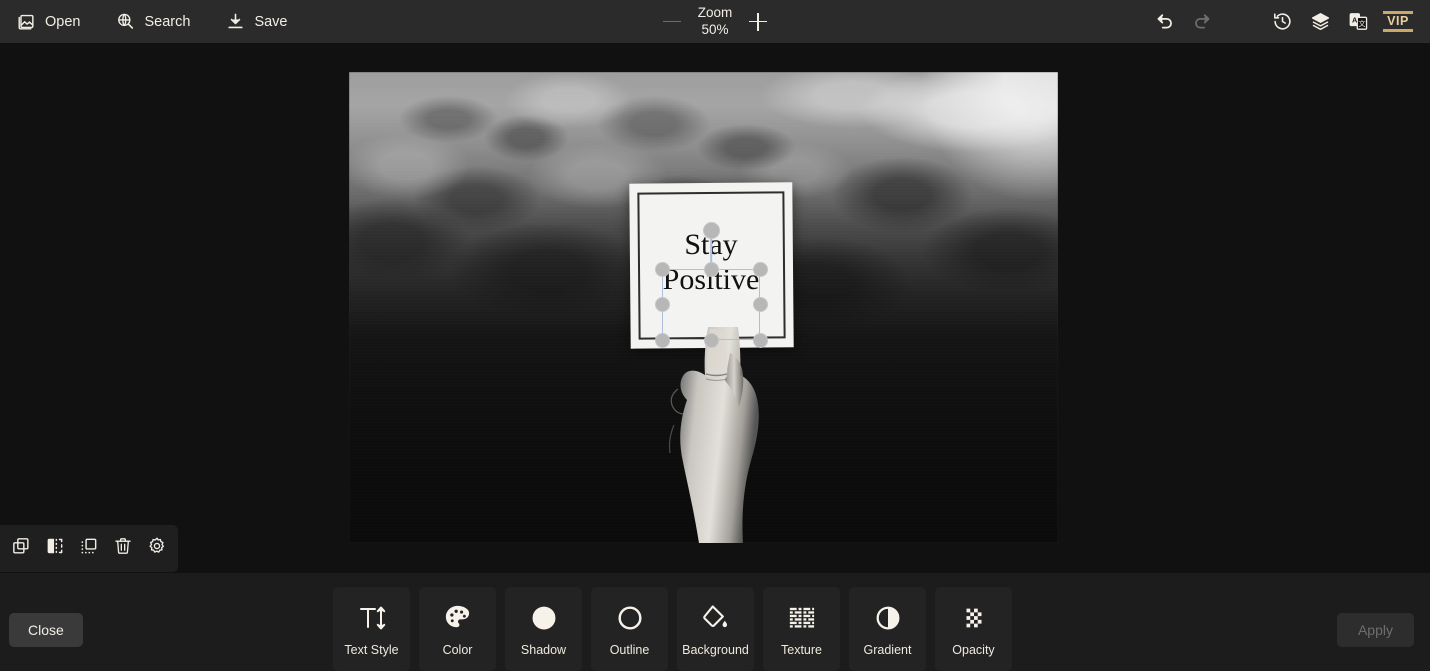 This screenshot has width=1430, height=671. I want to click on search-button-label: Search, so click(167, 21).